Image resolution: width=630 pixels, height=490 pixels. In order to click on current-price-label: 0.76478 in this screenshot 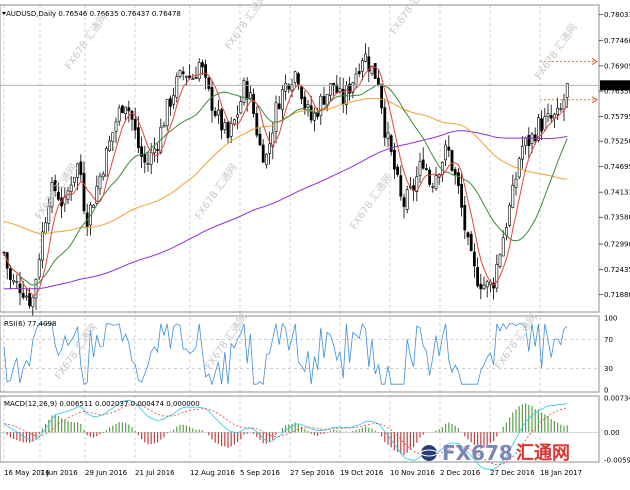, I will do `click(616, 86)`.